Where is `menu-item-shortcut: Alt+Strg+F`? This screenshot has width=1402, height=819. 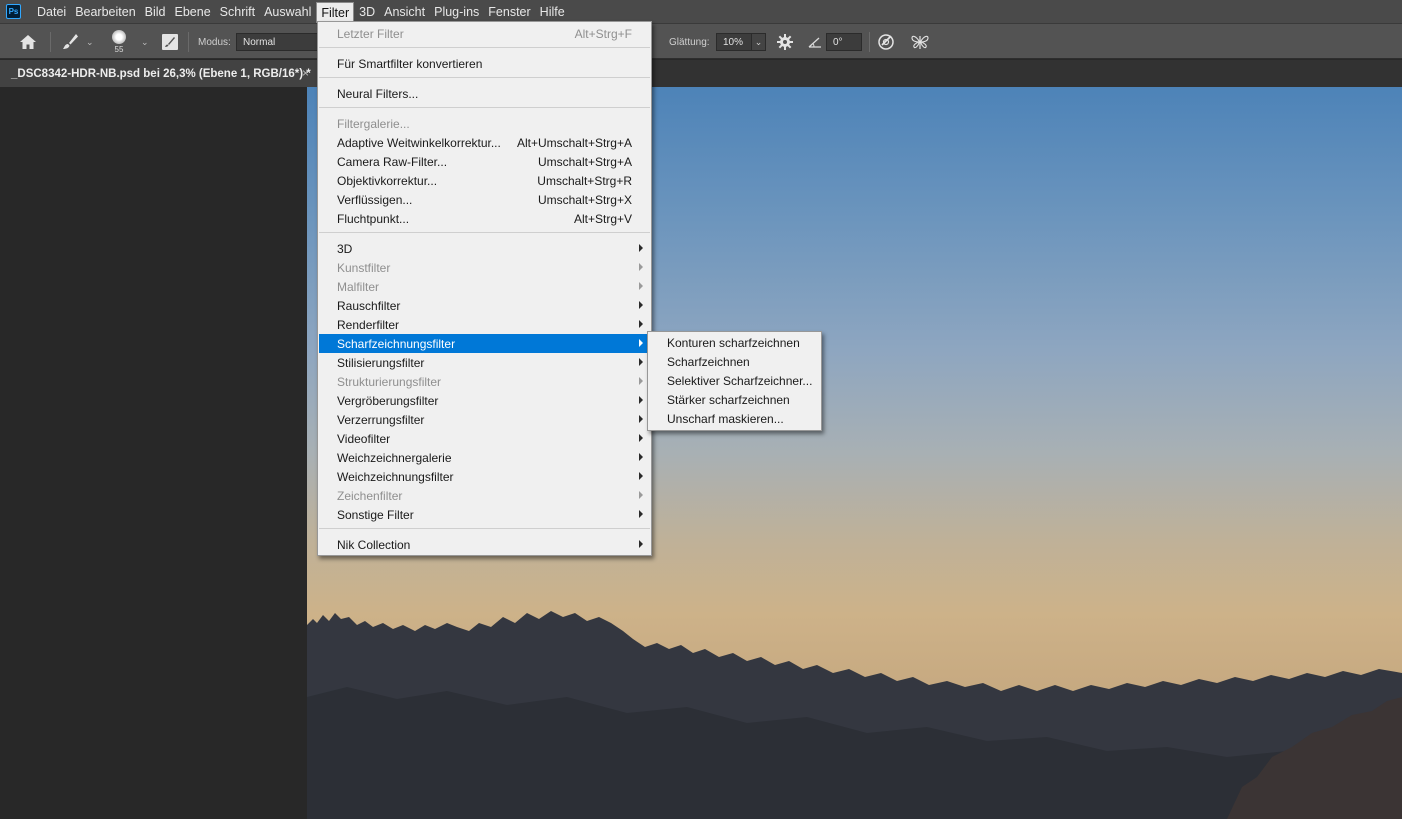
menu-item-shortcut: Alt+Strg+F is located at coordinates (603, 33).